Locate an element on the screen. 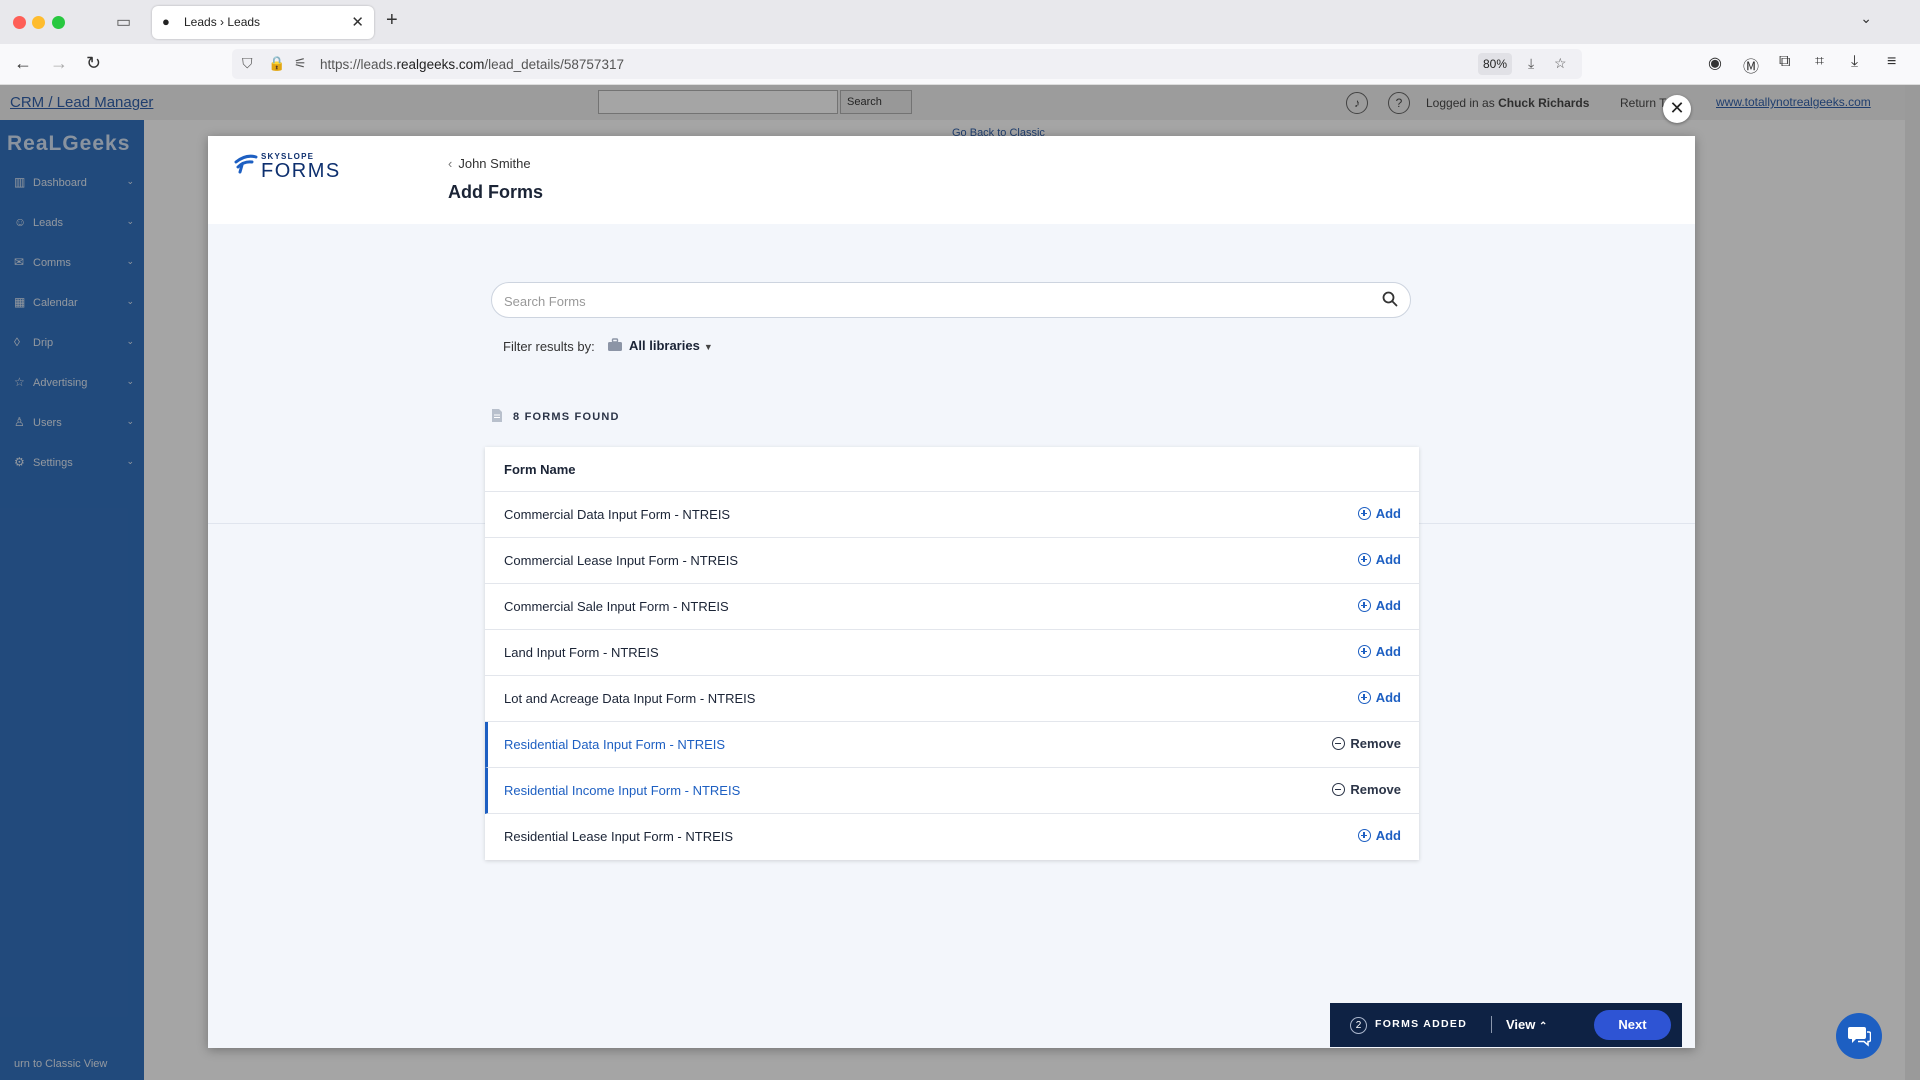  new-tab-button: + is located at coordinates (392, 20).